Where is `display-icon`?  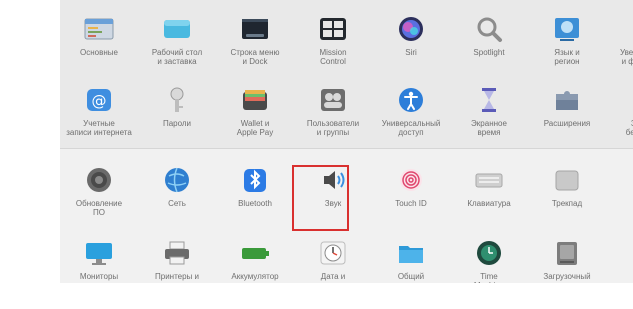 display-icon is located at coordinates (99, 253).